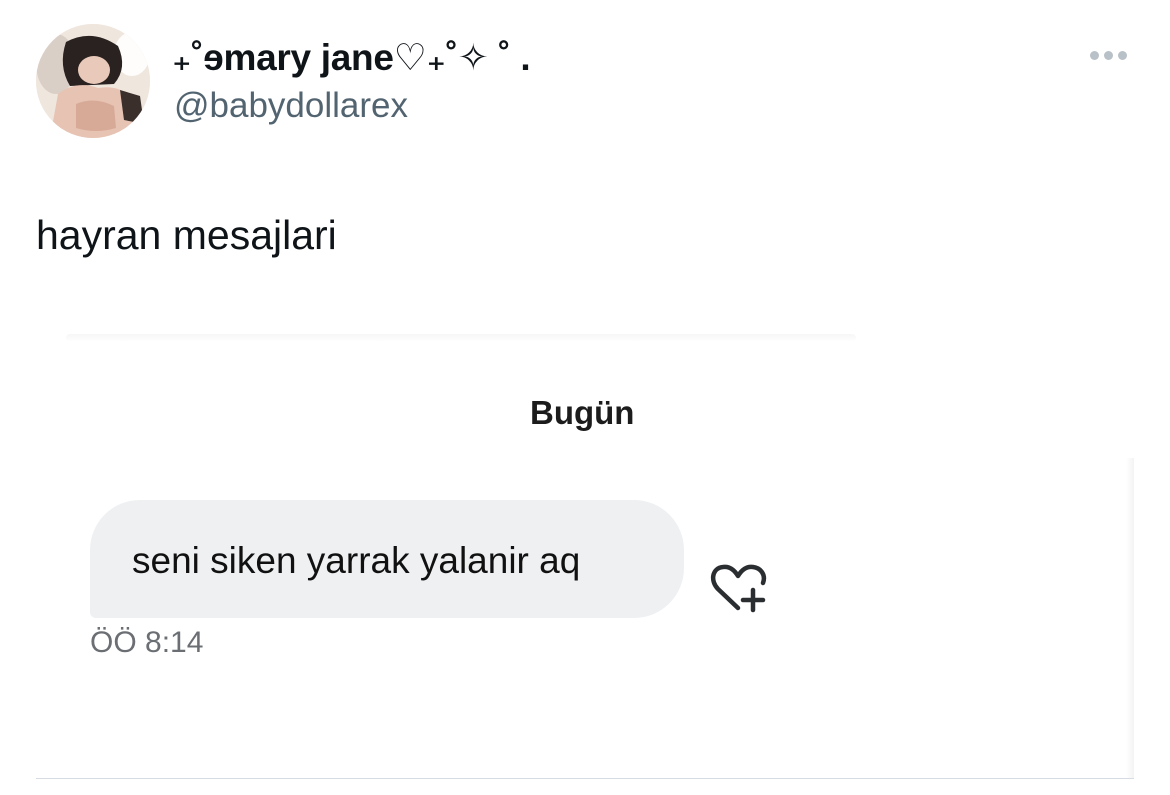 This screenshot has width=1170, height=795. I want to click on message-text: seni siken yarrak yalanir aq, so click(356, 560).